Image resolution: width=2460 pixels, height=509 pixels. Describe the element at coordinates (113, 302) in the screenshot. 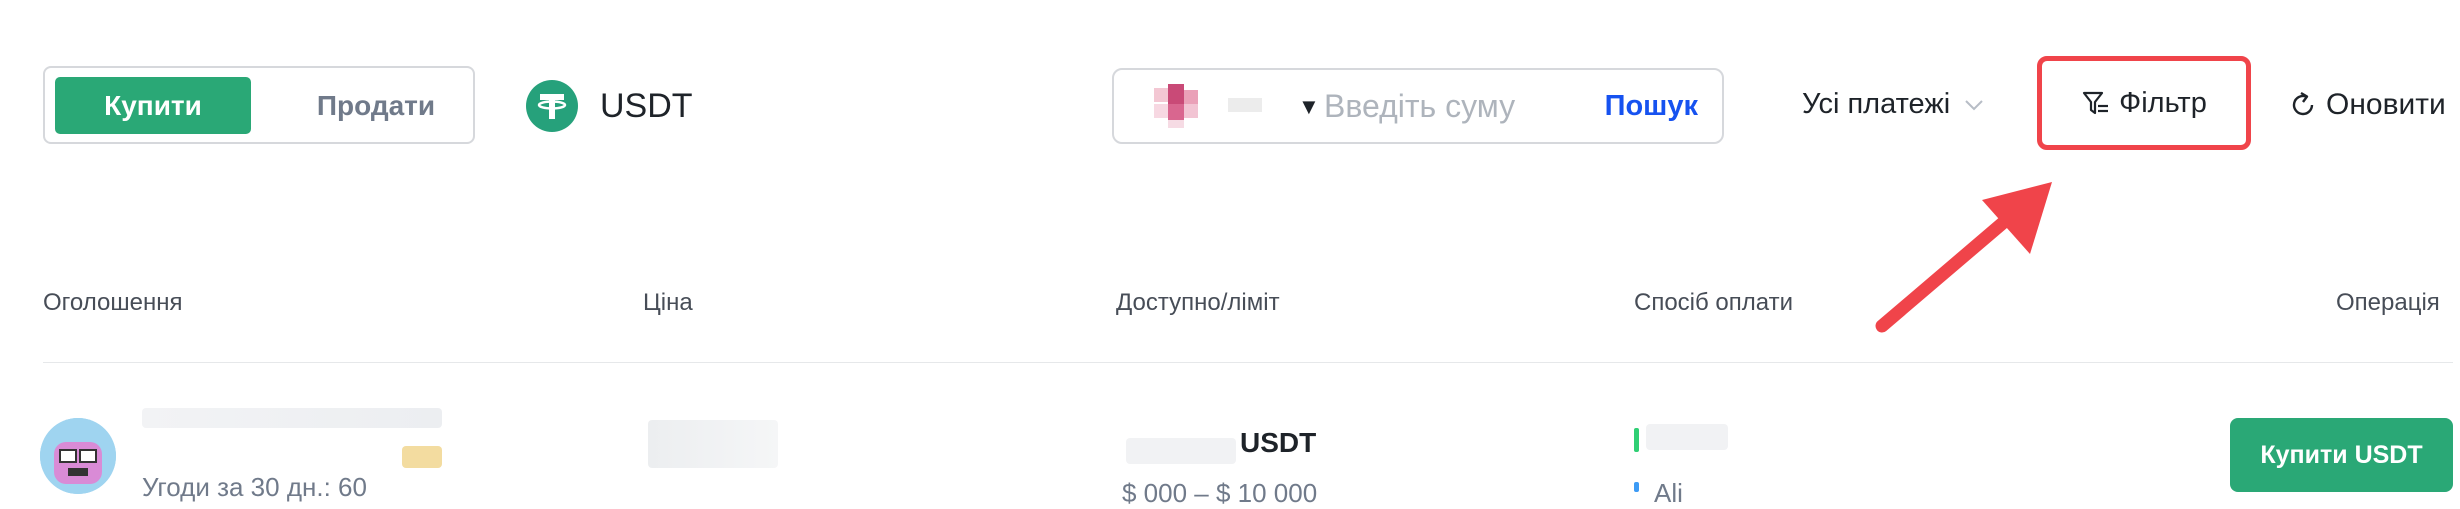

I see `header-advertisement: Оголошення` at that location.